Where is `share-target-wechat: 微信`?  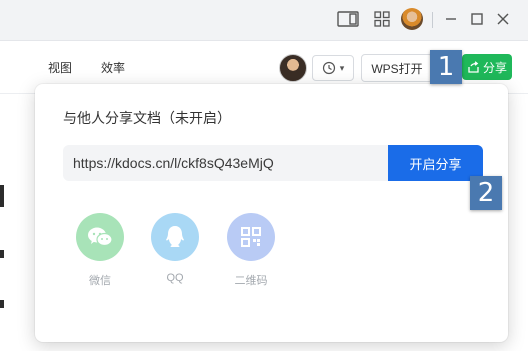
share-target-wechat: 微信 is located at coordinates (100, 250).